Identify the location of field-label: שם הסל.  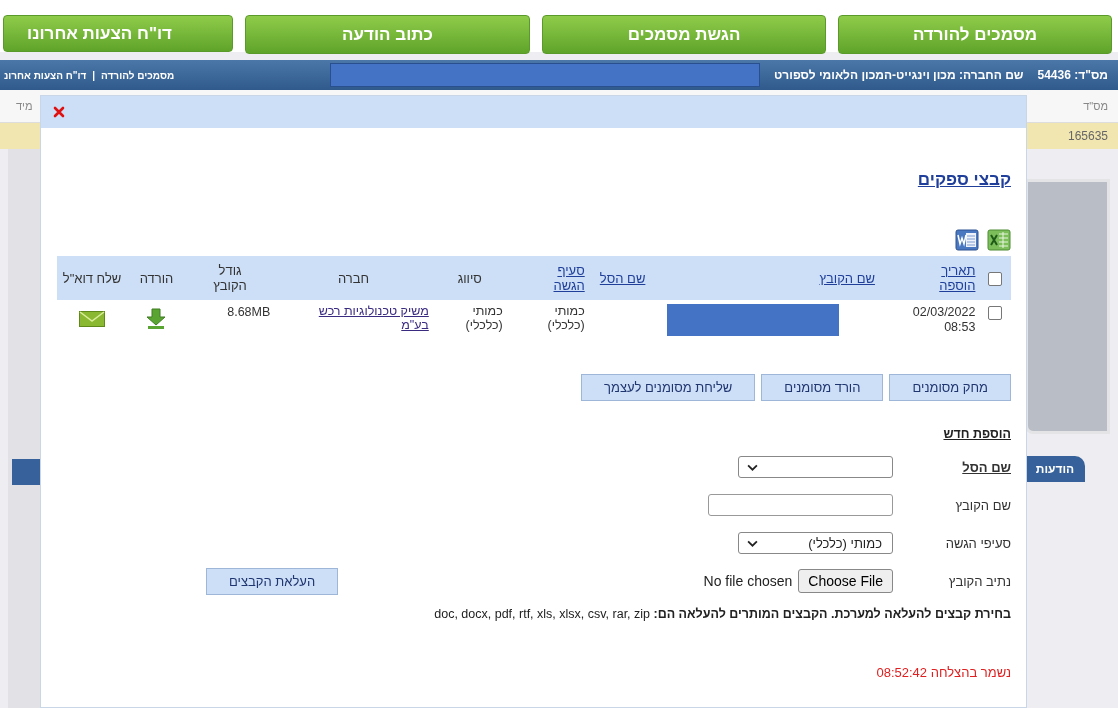
(986, 467).